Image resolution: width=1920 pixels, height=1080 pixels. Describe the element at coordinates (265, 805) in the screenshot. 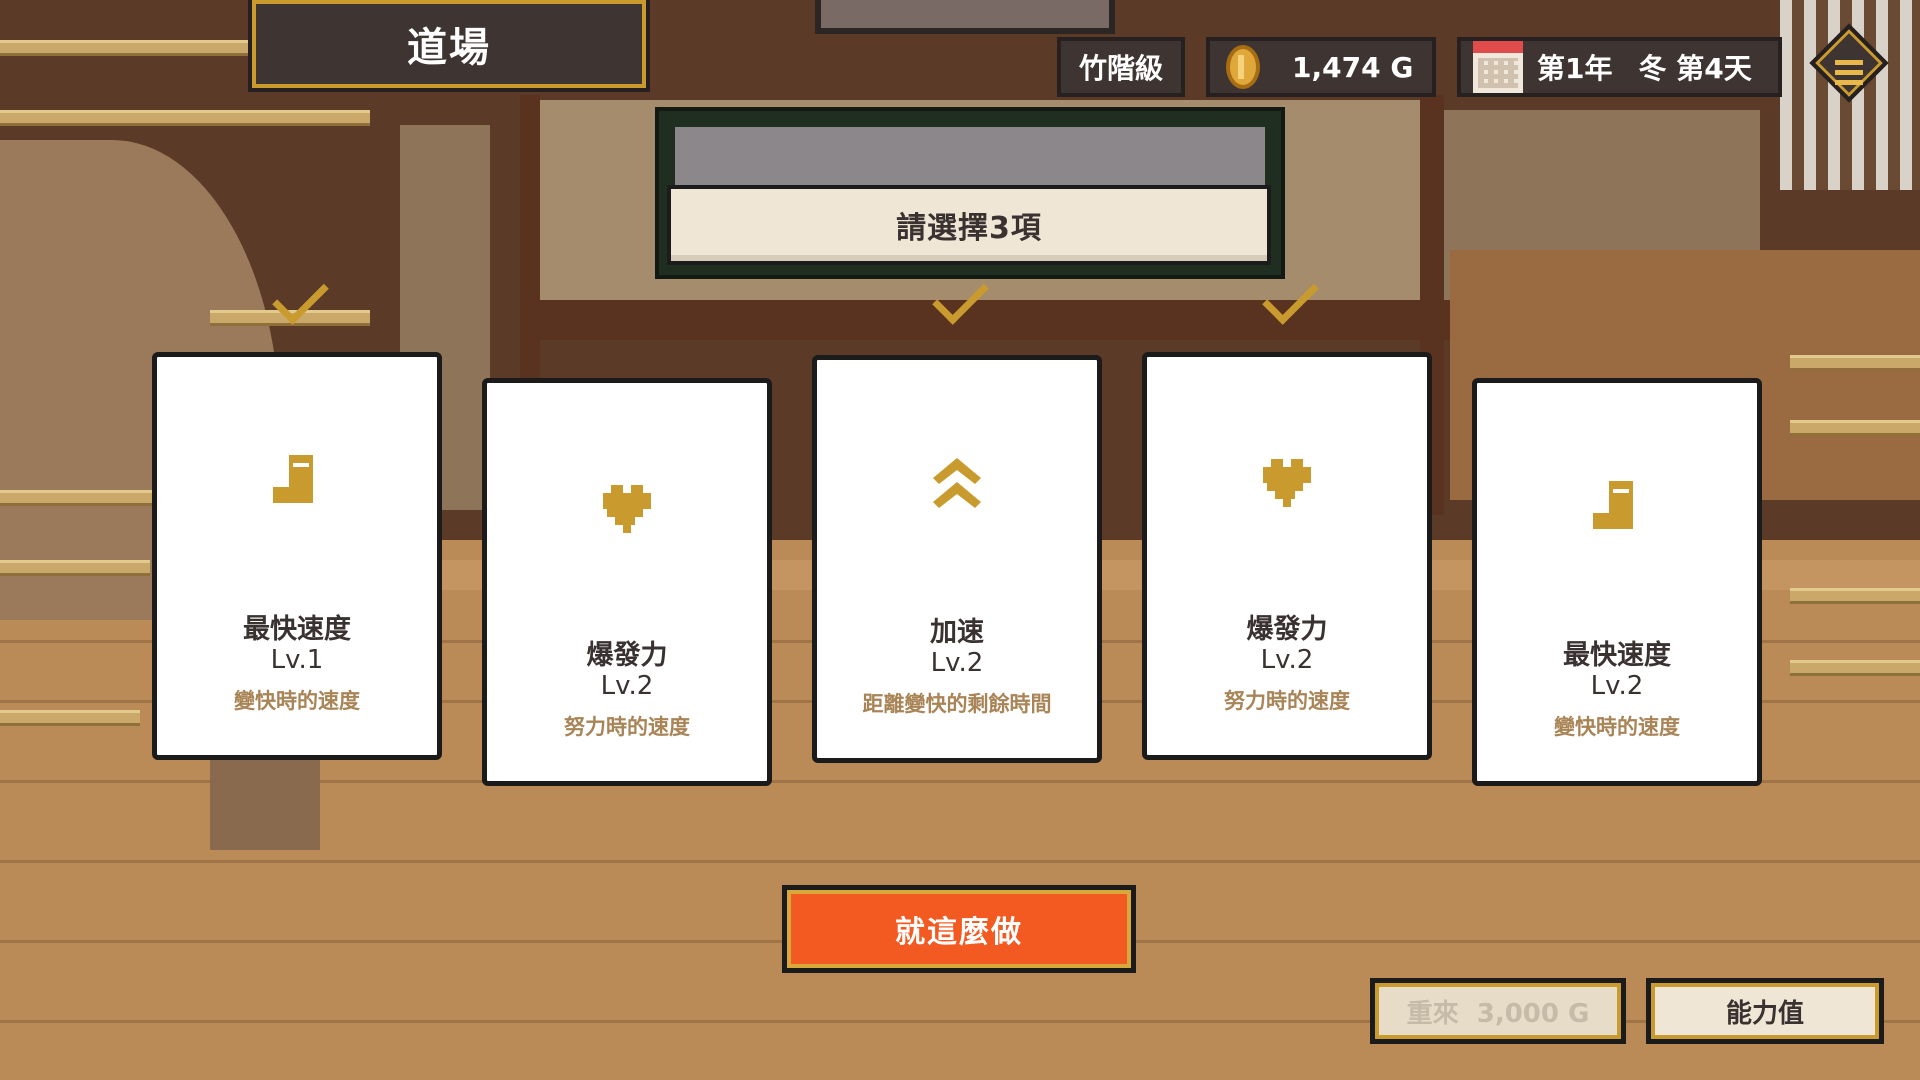

I see `sack-base` at that location.